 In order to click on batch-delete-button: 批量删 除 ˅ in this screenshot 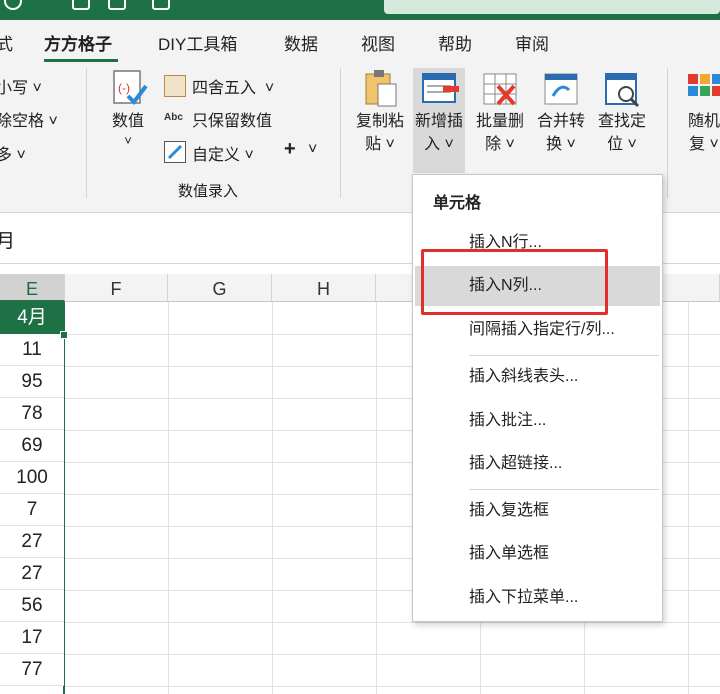, I will do `click(500, 112)`.